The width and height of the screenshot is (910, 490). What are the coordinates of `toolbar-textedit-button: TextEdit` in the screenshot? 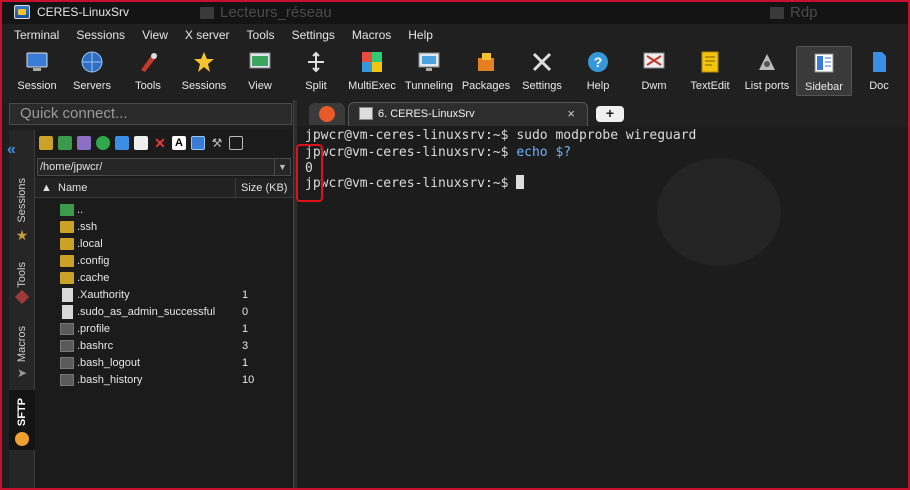 It's located at (710, 71).